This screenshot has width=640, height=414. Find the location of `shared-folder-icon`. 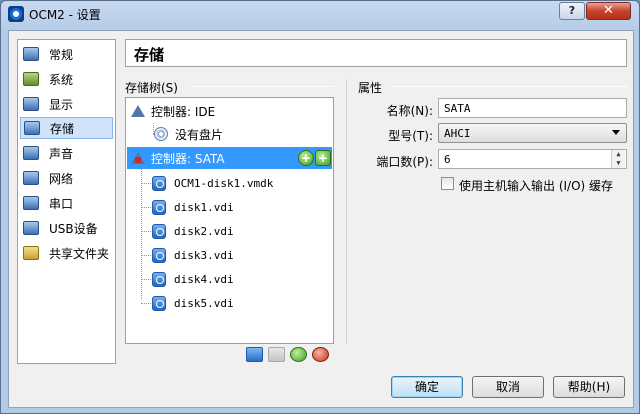

shared-folder-icon is located at coordinates (31, 253).